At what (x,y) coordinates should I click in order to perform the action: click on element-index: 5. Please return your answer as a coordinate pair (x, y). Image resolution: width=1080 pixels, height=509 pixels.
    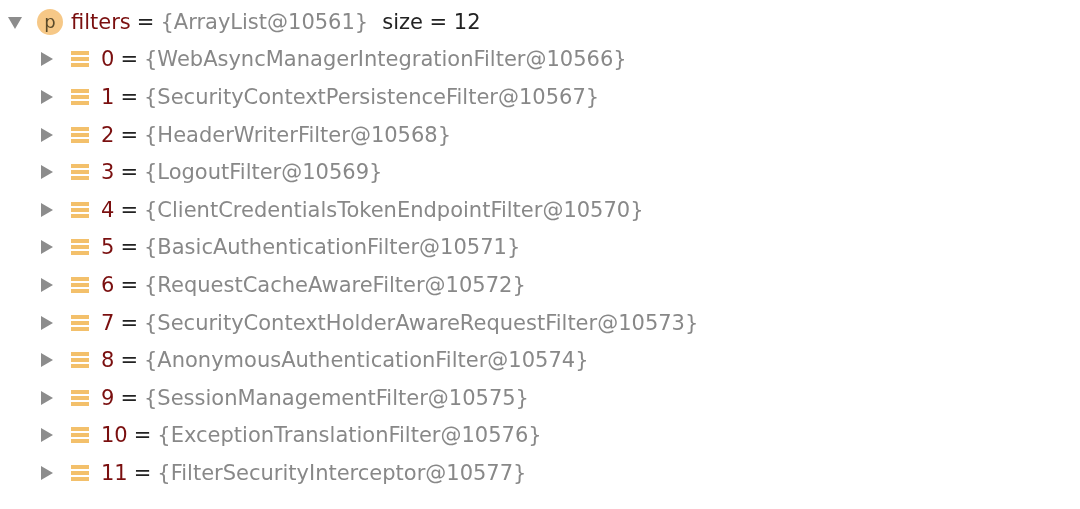
    Looking at the image, I should click on (108, 247).